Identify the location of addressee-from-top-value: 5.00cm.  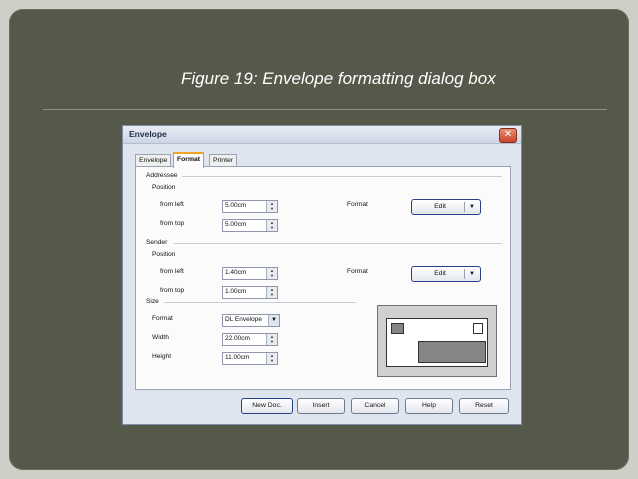
(236, 224).